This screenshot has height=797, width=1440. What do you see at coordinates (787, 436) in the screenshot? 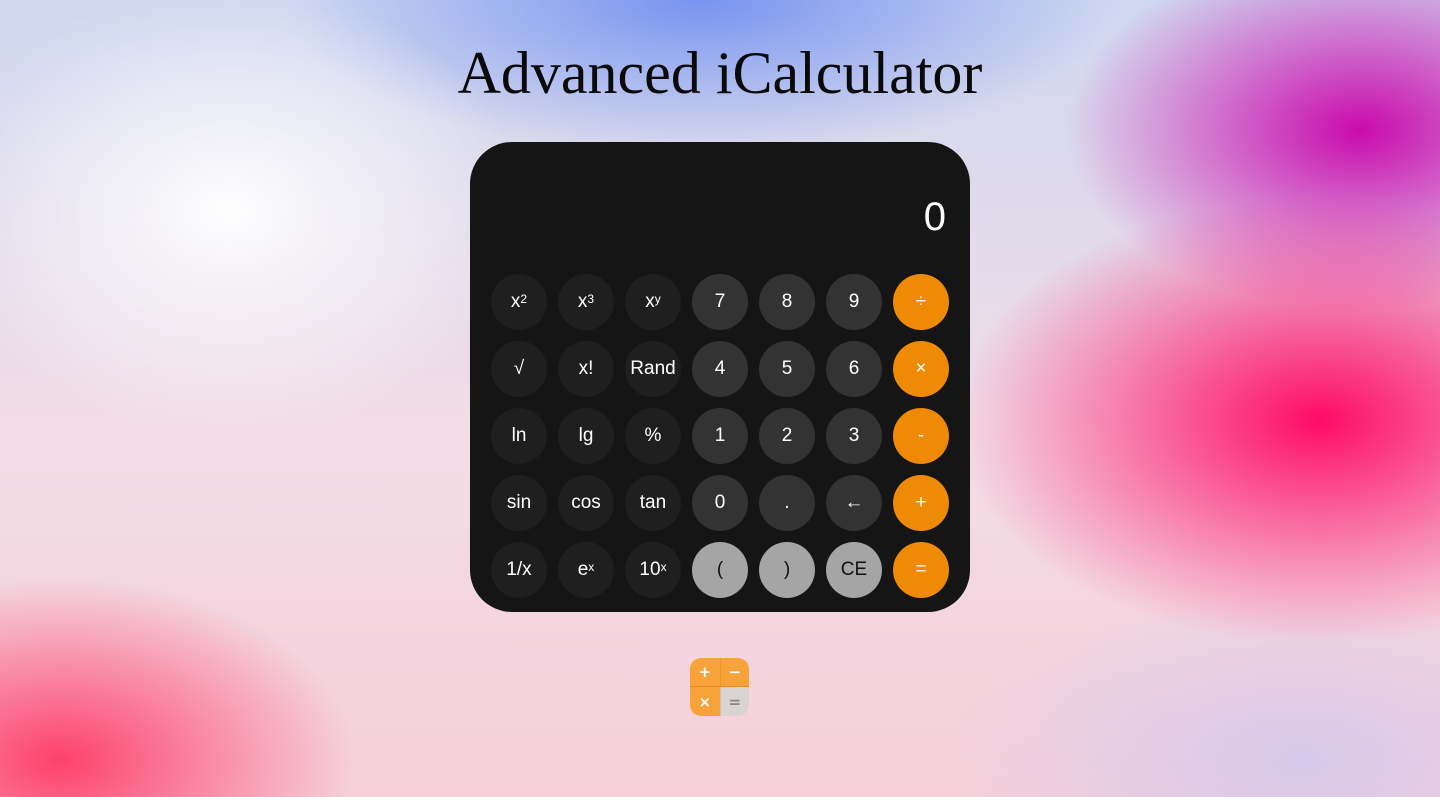
I see `key-two-button: 2` at bounding box center [787, 436].